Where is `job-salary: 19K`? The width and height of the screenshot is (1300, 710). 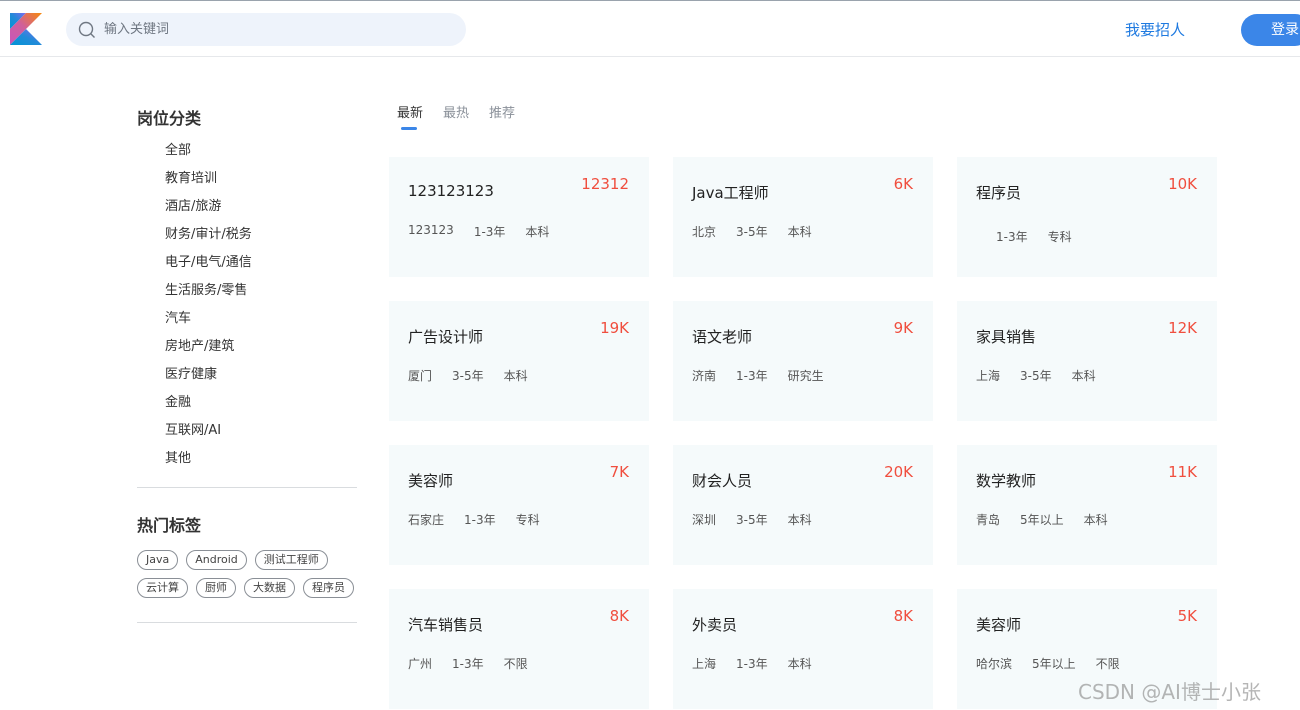
job-salary: 19K is located at coordinates (614, 328).